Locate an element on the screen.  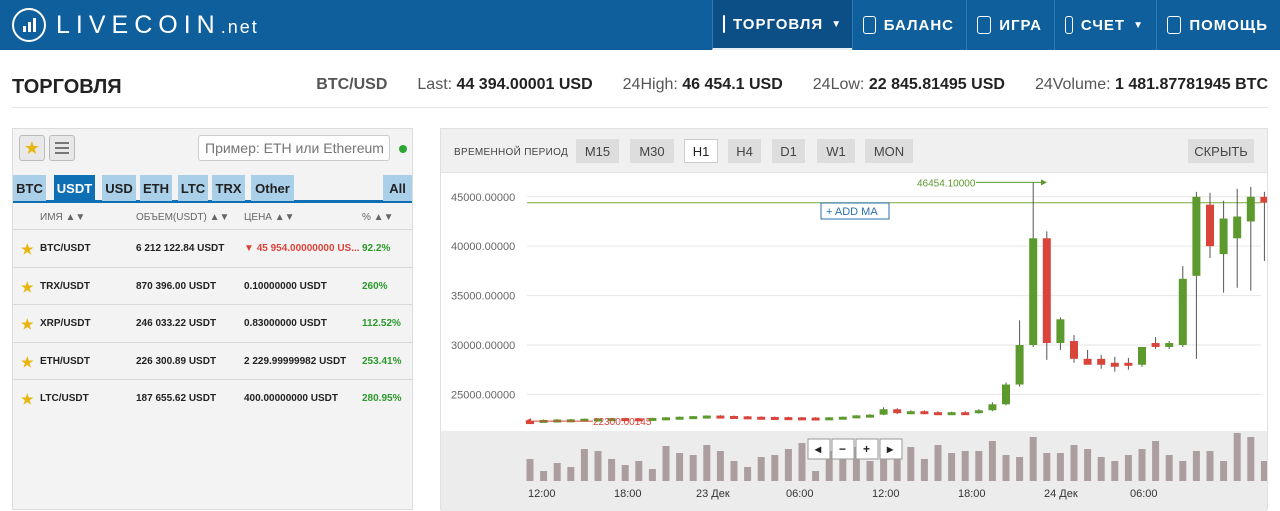
y-tick-label: 40000.00000 is located at coordinates (483, 247).